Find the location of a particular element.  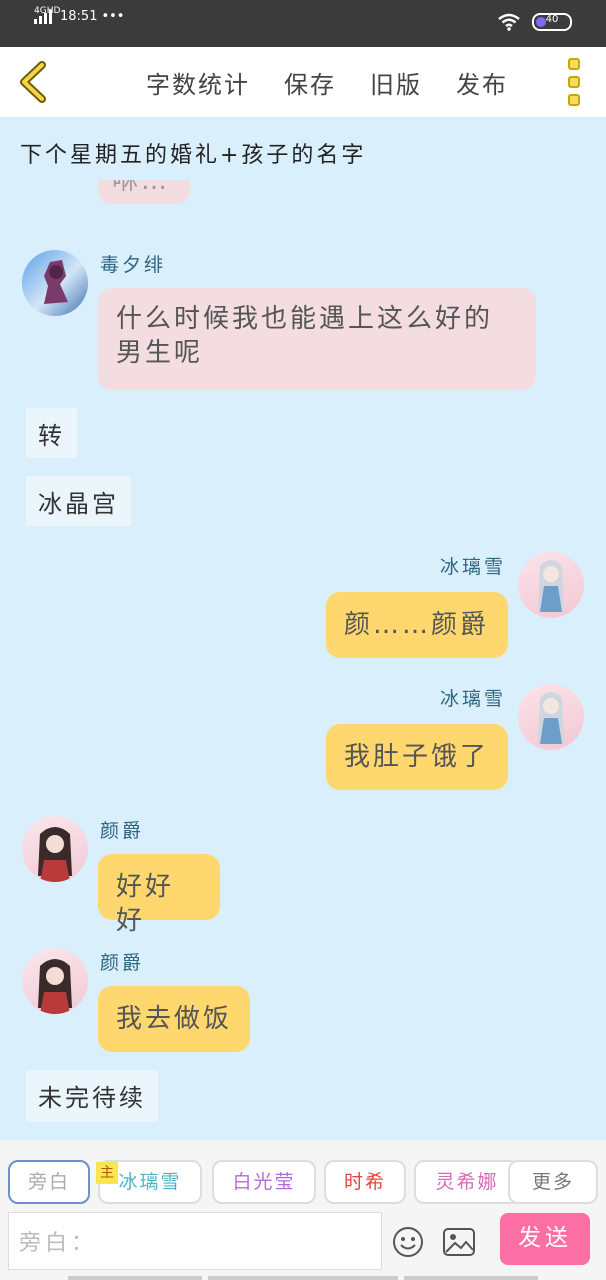

back-icon is located at coordinates (34, 82).